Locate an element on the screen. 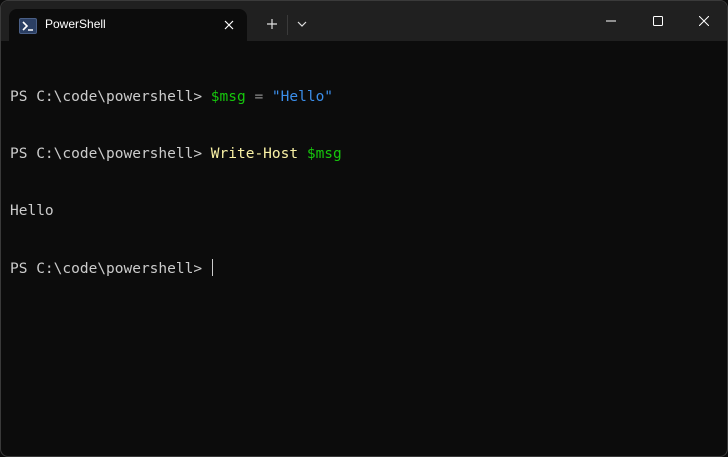 The image size is (728, 457). maximize-icon is located at coordinates (658, 21).